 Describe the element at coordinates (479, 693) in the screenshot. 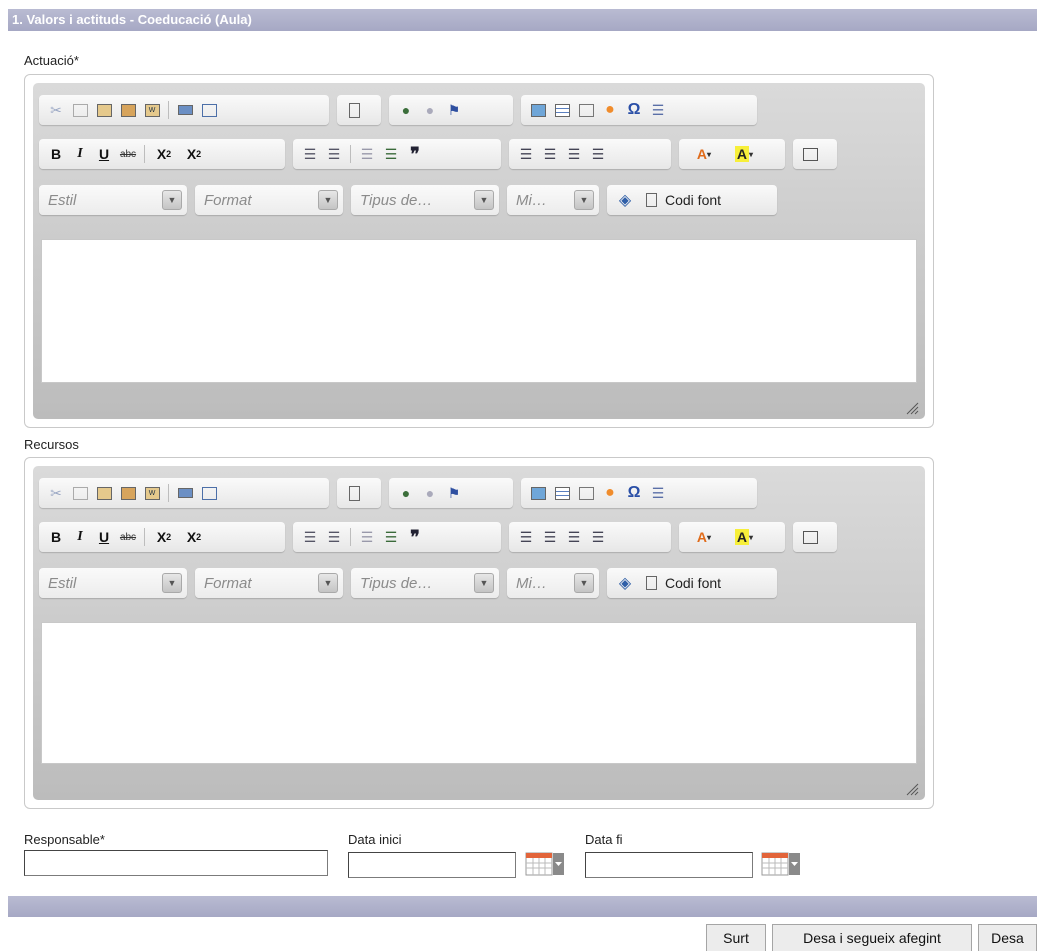

I see `recursos-content-area` at that location.